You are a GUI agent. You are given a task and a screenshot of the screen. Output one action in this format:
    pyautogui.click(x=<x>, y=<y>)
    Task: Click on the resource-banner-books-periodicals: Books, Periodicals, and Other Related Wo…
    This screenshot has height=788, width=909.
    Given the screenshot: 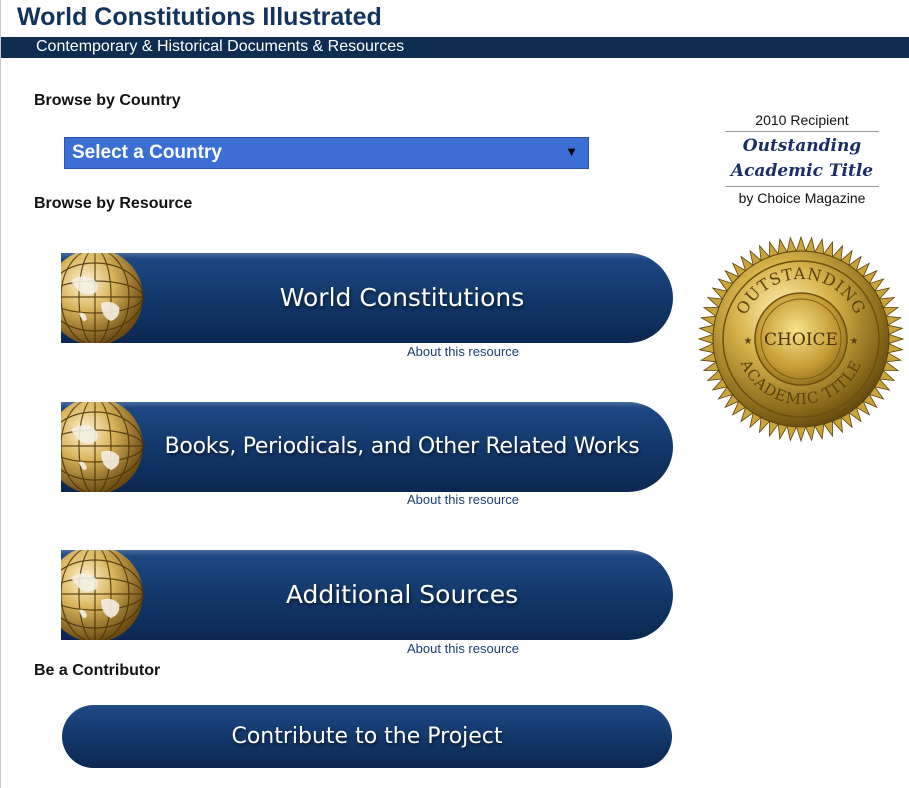 What is the action you would take?
    pyautogui.click(x=367, y=447)
    